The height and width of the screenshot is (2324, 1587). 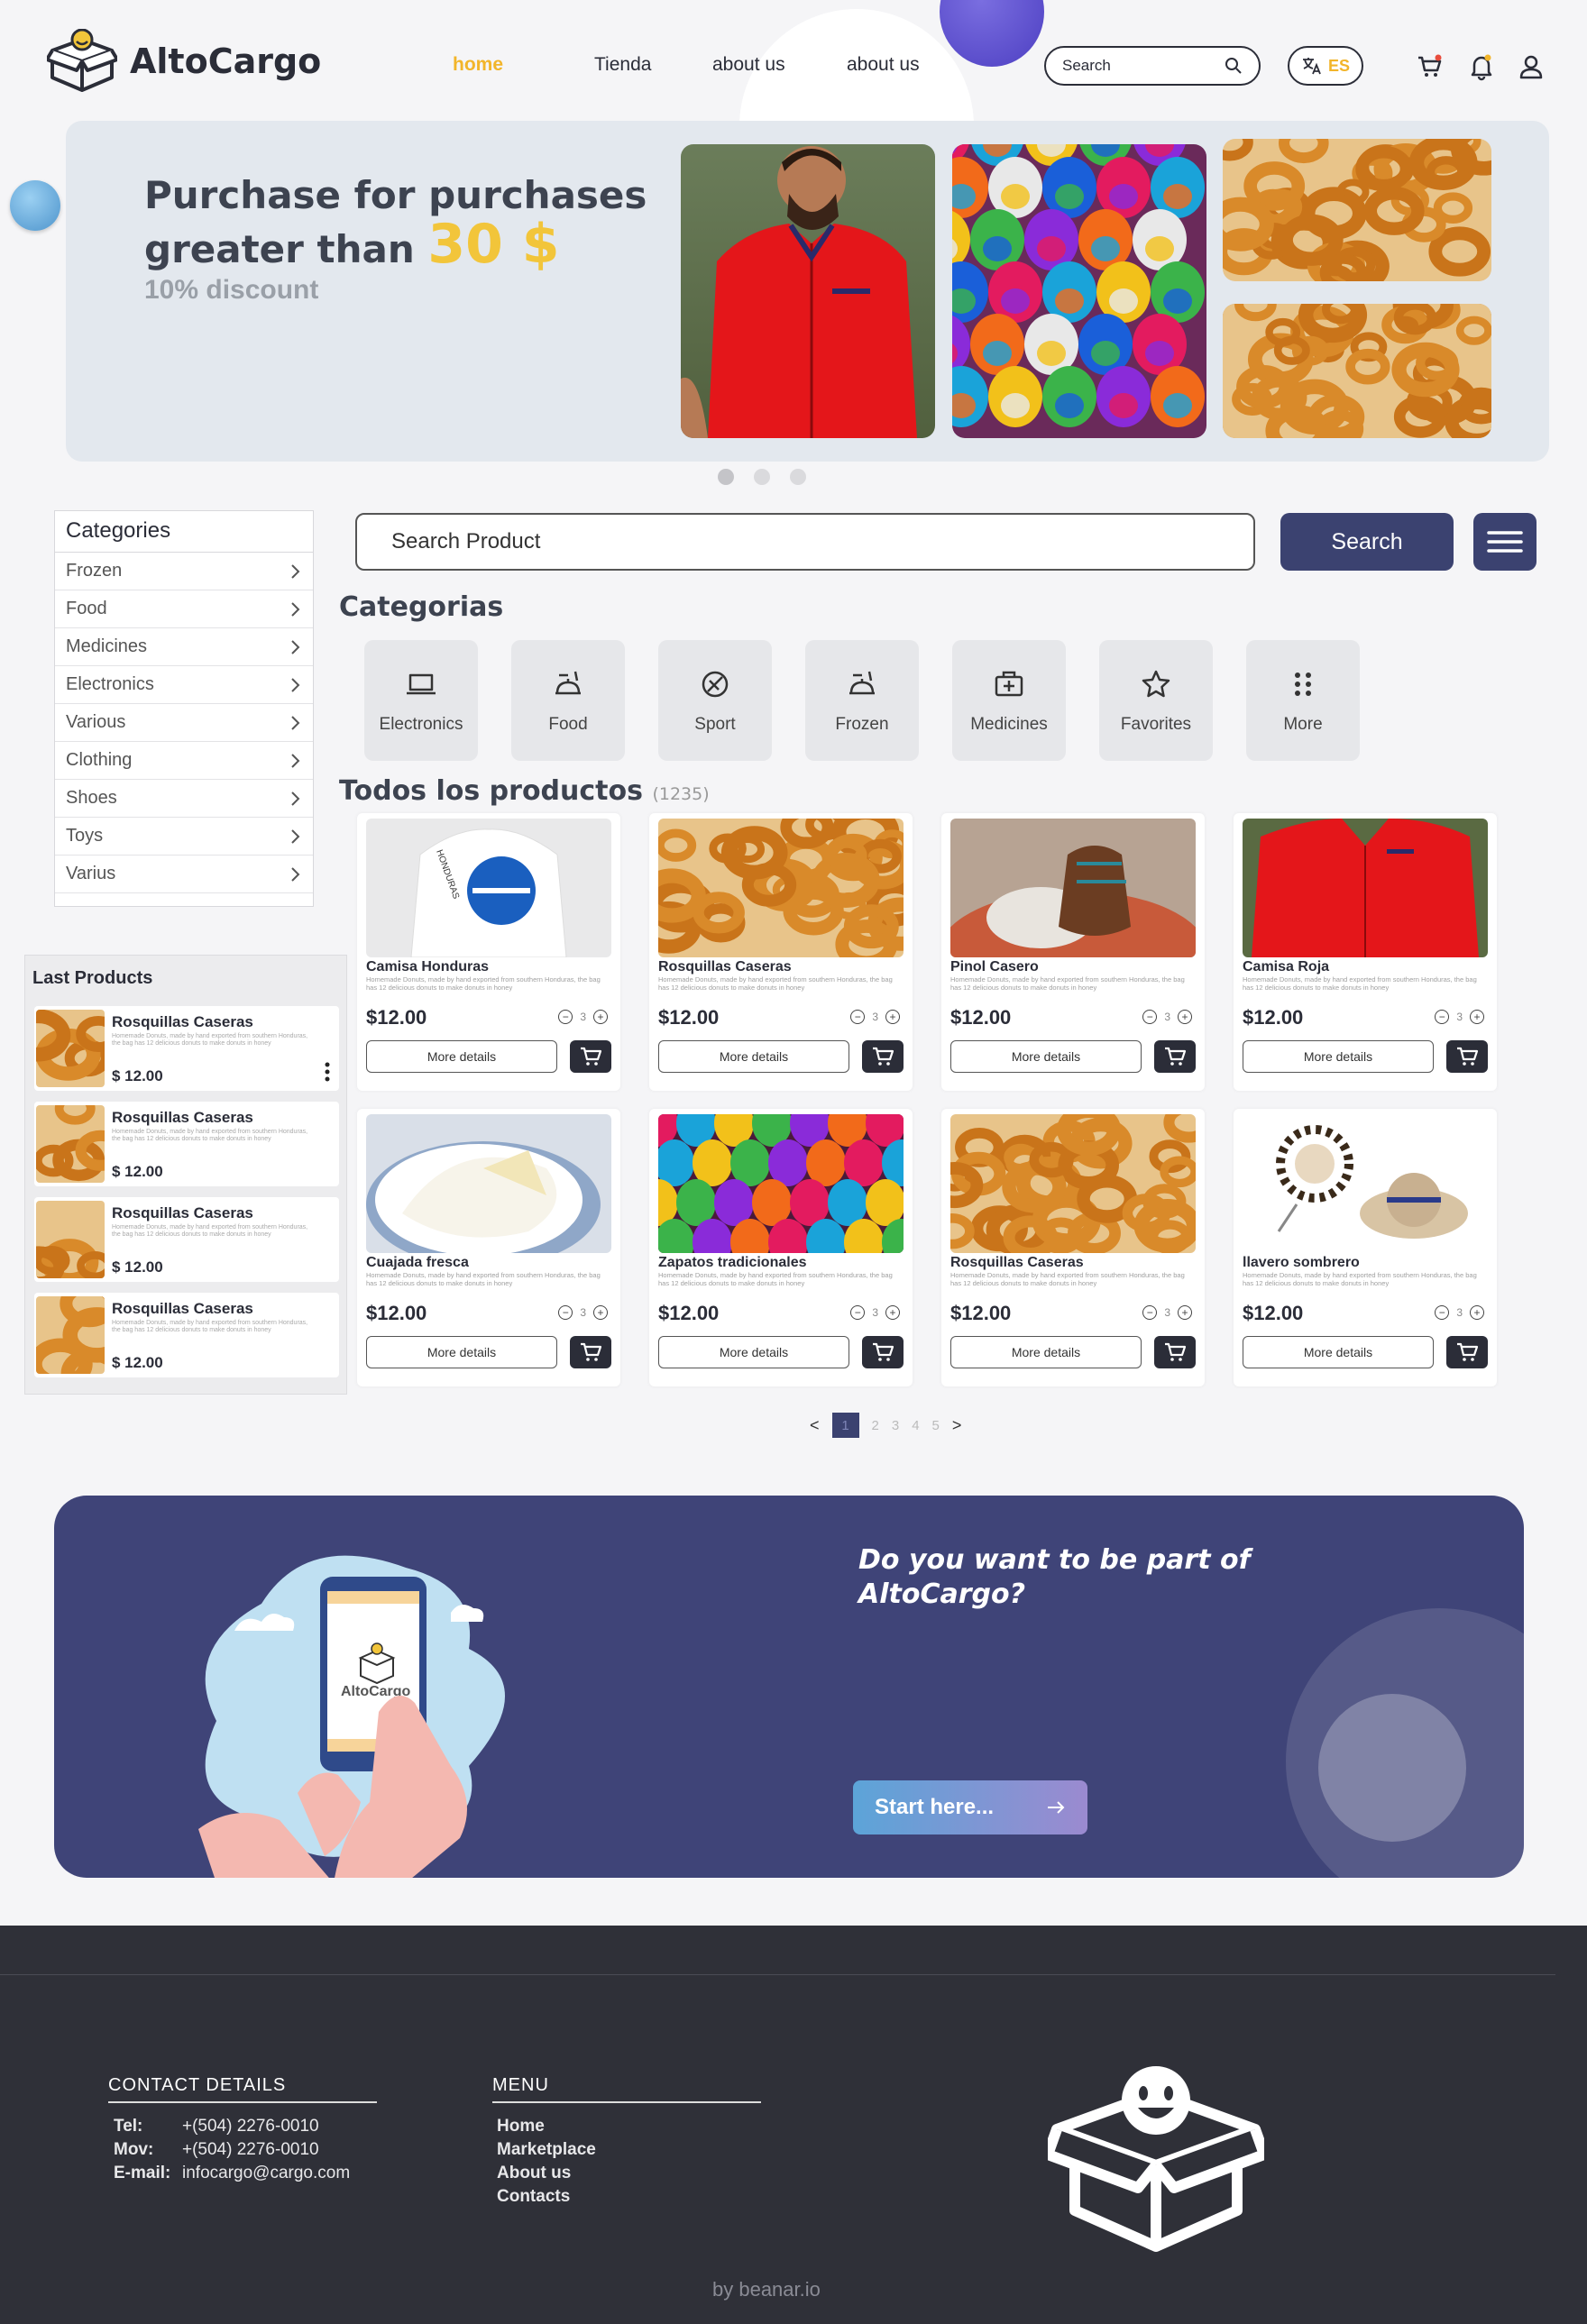 What do you see at coordinates (546, 2173) in the screenshot?
I see `footer-link-about: About us` at bounding box center [546, 2173].